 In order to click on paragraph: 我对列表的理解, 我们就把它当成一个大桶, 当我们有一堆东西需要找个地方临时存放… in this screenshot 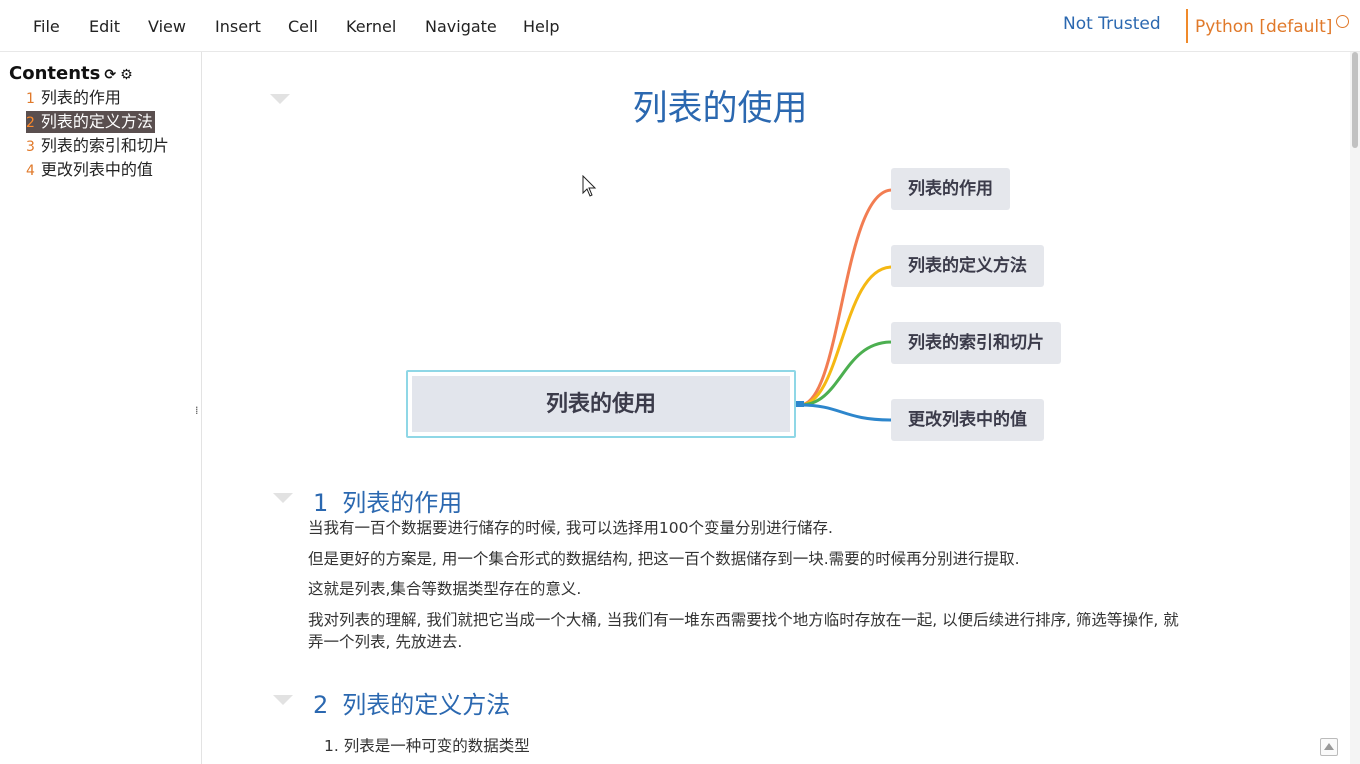, I will do `click(743, 631)`.